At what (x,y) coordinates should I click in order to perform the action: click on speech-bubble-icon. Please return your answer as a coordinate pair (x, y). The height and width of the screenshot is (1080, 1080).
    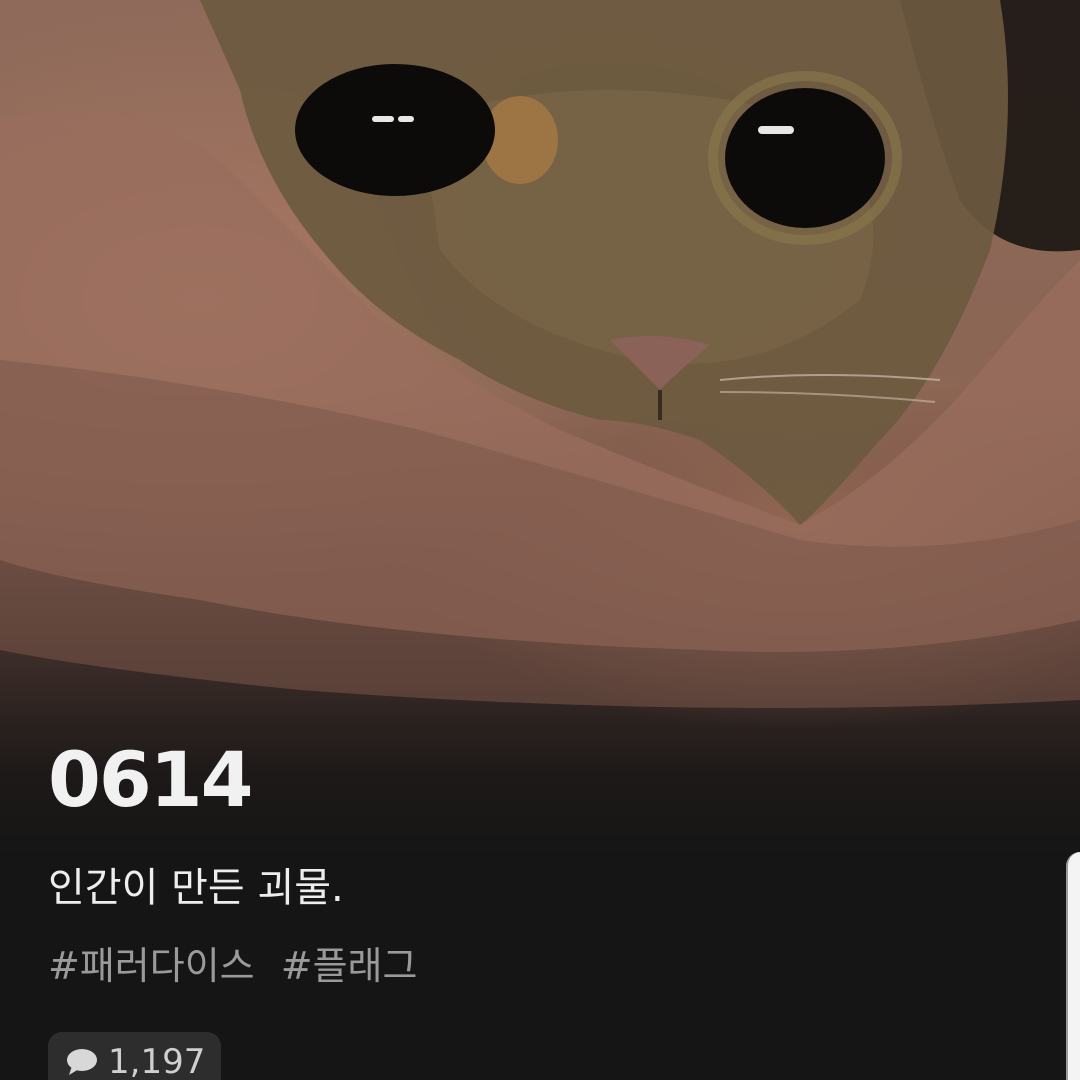
    Looking at the image, I should click on (82, 1062).